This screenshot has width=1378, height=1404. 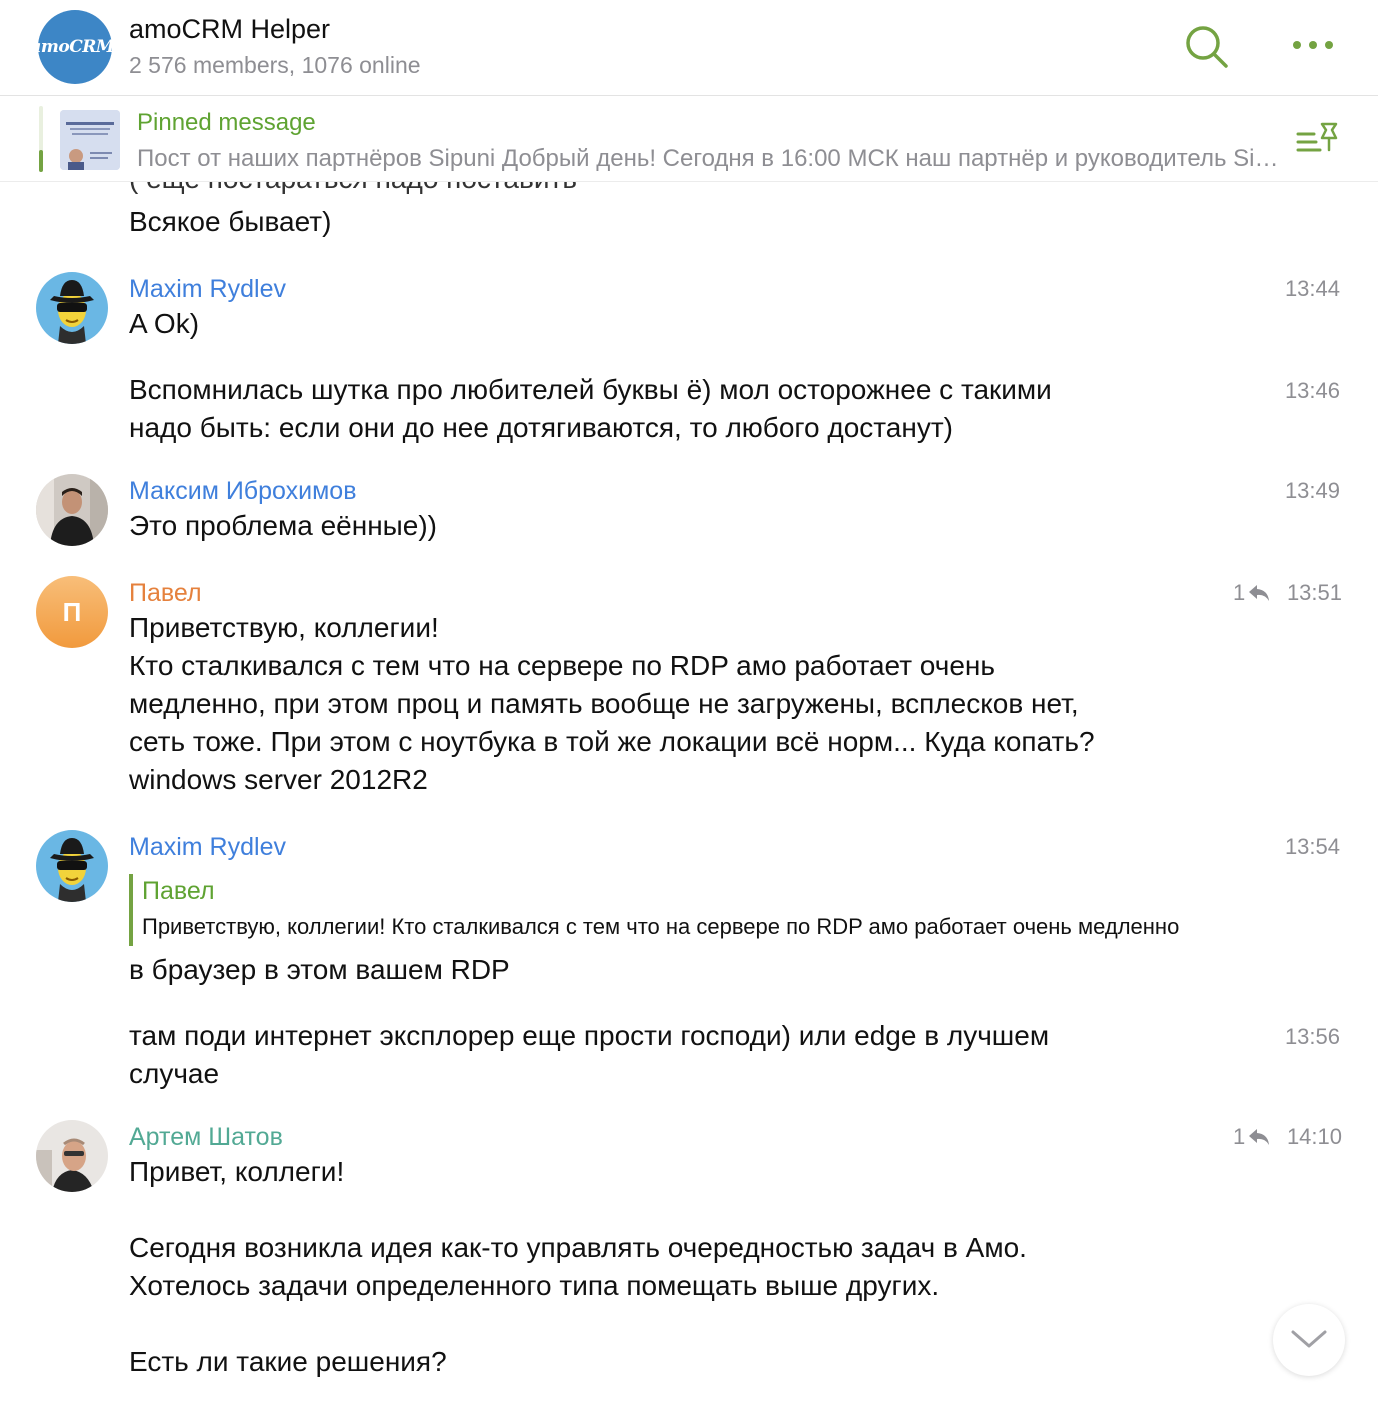 What do you see at coordinates (178, 891) in the screenshot?
I see `quote-sender: Павел` at bounding box center [178, 891].